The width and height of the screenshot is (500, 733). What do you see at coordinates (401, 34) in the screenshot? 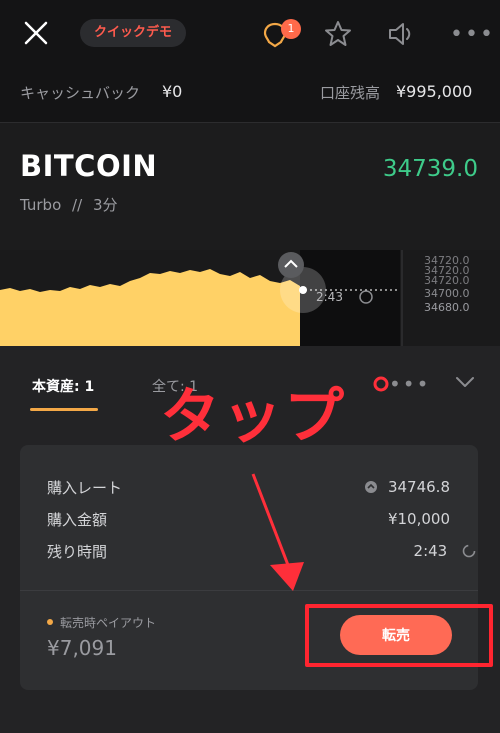
I see `speaker-icon` at bounding box center [401, 34].